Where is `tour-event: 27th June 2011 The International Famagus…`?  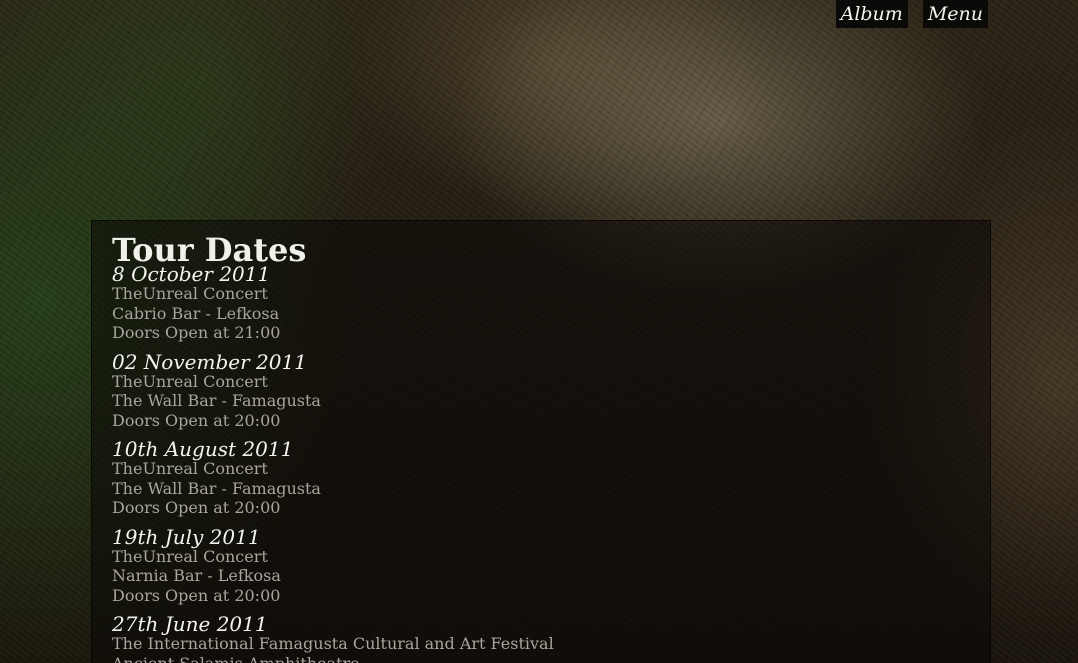
tour-event: 27th June 2011 The International Famagus… is located at coordinates (462, 638).